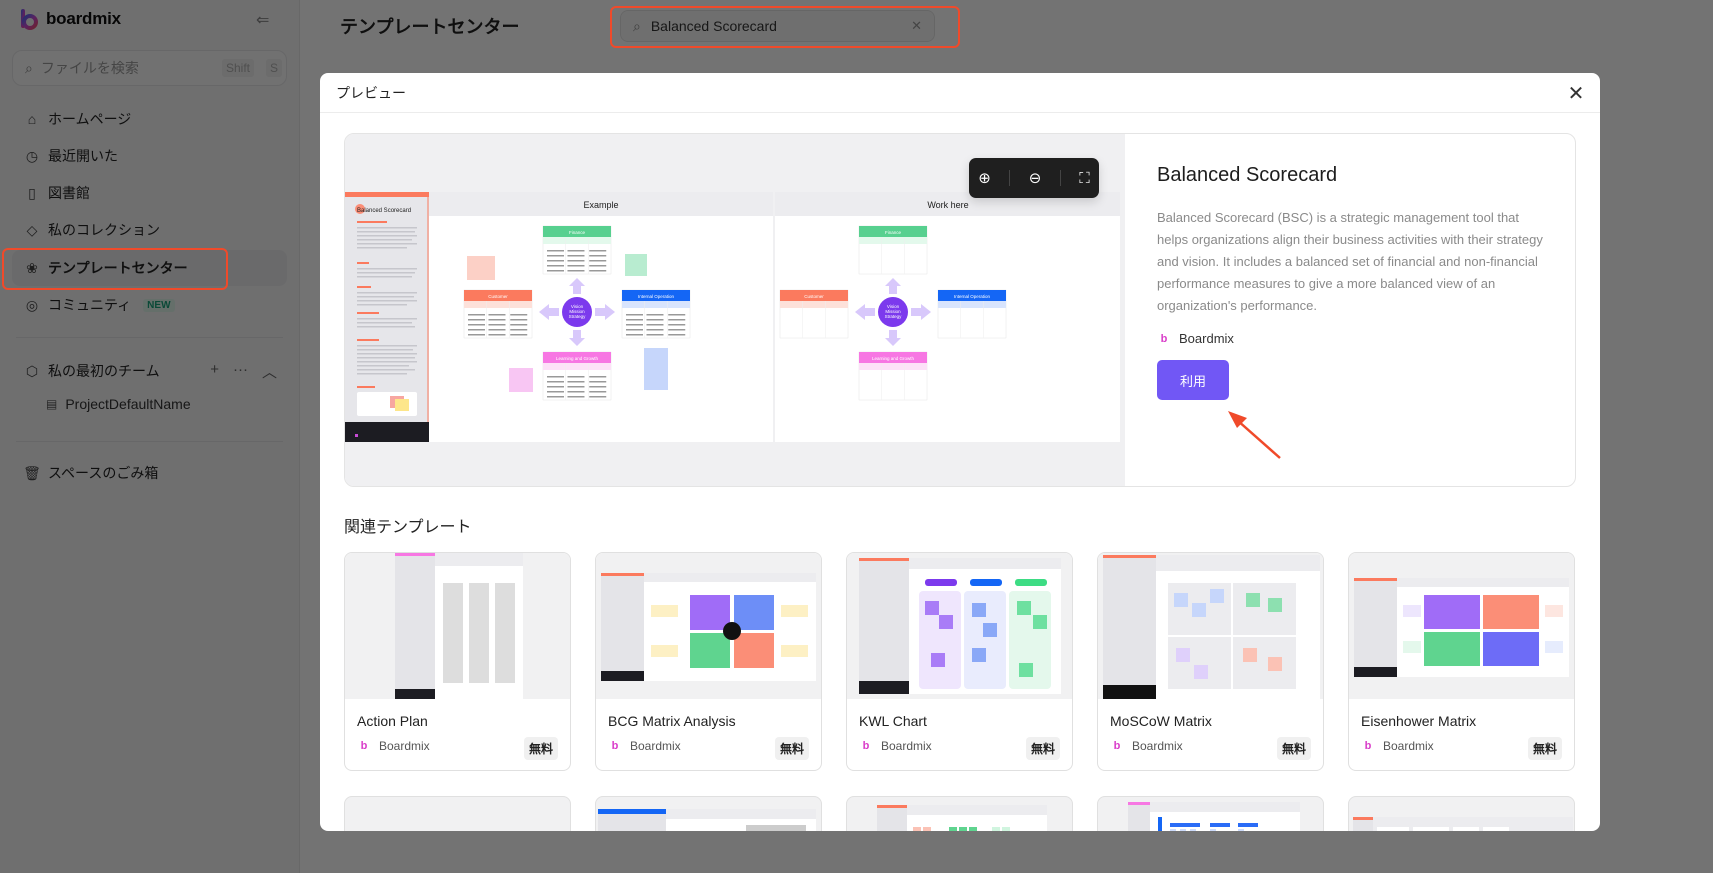 The image size is (1713, 873). What do you see at coordinates (1084, 178) in the screenshot?
I see `fullscreen-icon: ⛶` at bounding box center [1084, 178].